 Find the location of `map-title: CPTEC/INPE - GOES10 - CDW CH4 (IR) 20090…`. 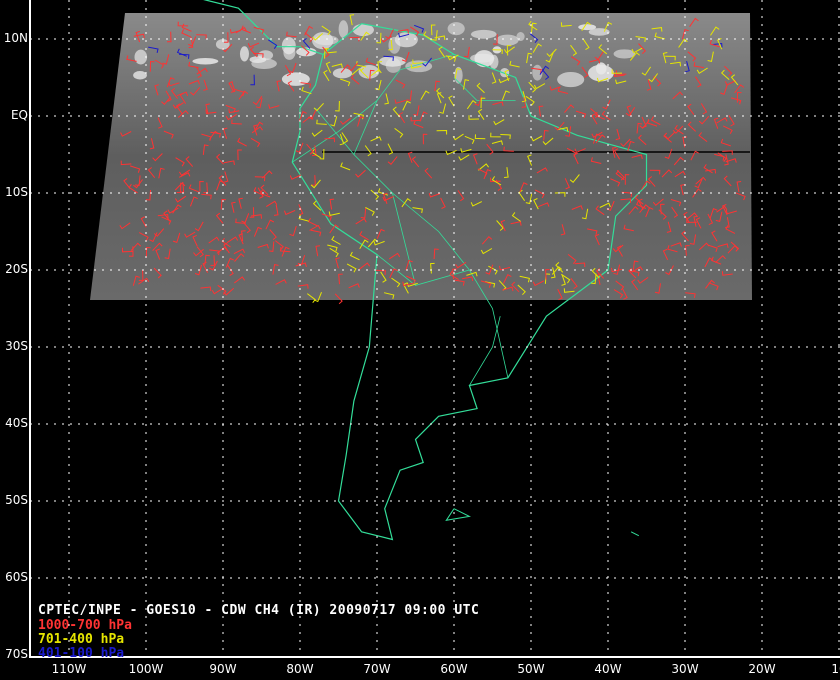

map-title: CPTEC/INPE - GOES10 - CDW CH4 (IR) 20090… is located at coordinates (259, 610).